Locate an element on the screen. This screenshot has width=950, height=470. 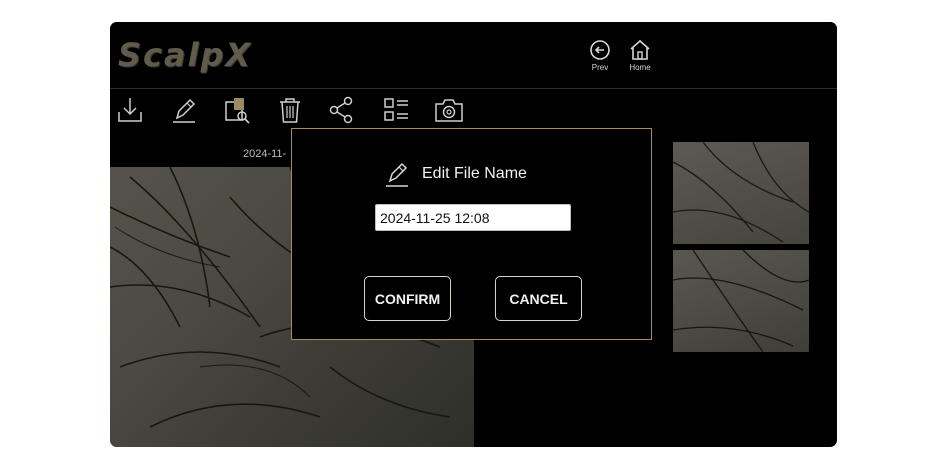
home-button: Home is located at coordinates (640, 58).